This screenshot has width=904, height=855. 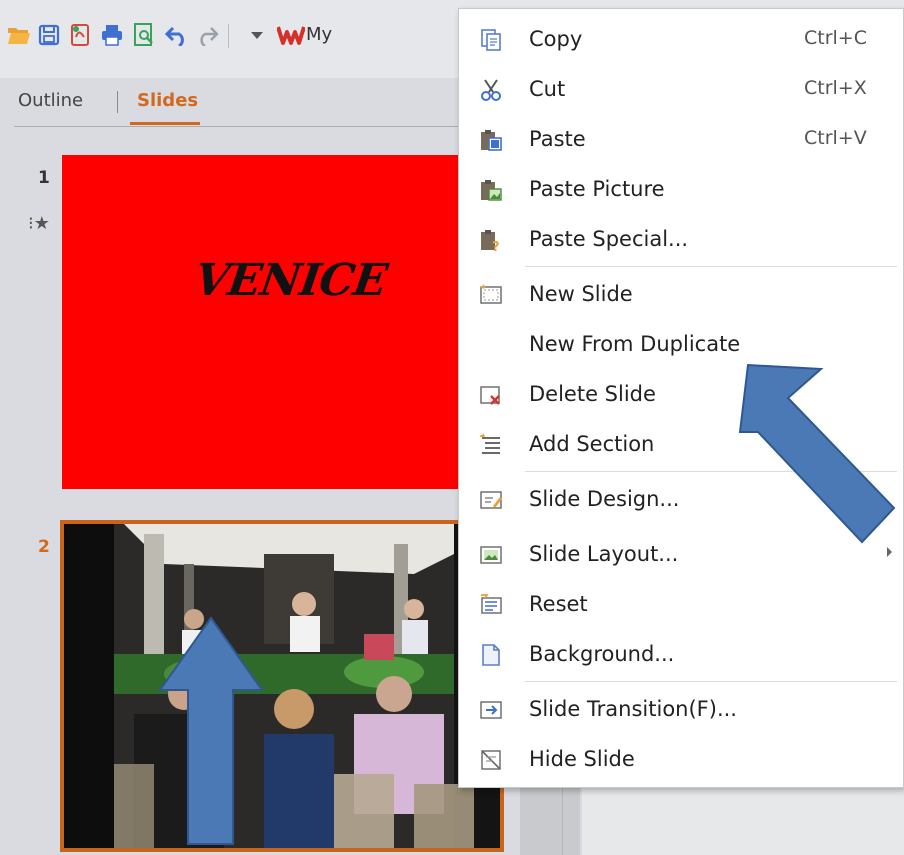 I want to click on menu-item-new-slide: New Slide, so click(x=681, y=295).